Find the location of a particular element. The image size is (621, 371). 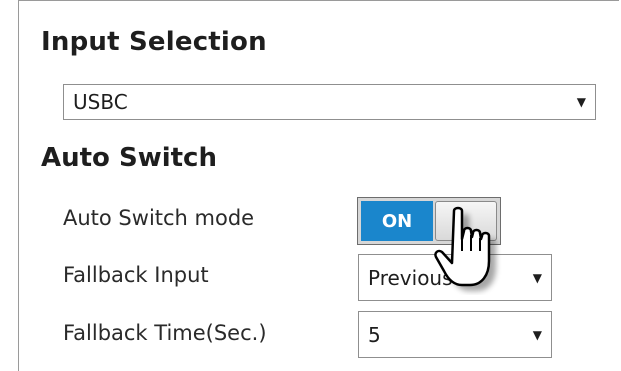

input-selection-select: USBC ▼ is located at coordinates (329, 102).